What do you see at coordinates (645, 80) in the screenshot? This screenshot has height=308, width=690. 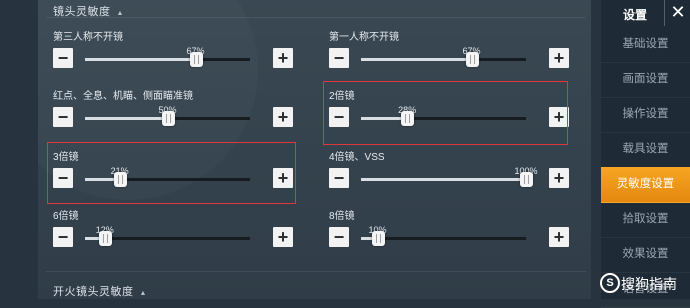 I see `sidebar-item-graphics: 画面设置` at bounding box center [645, 80].